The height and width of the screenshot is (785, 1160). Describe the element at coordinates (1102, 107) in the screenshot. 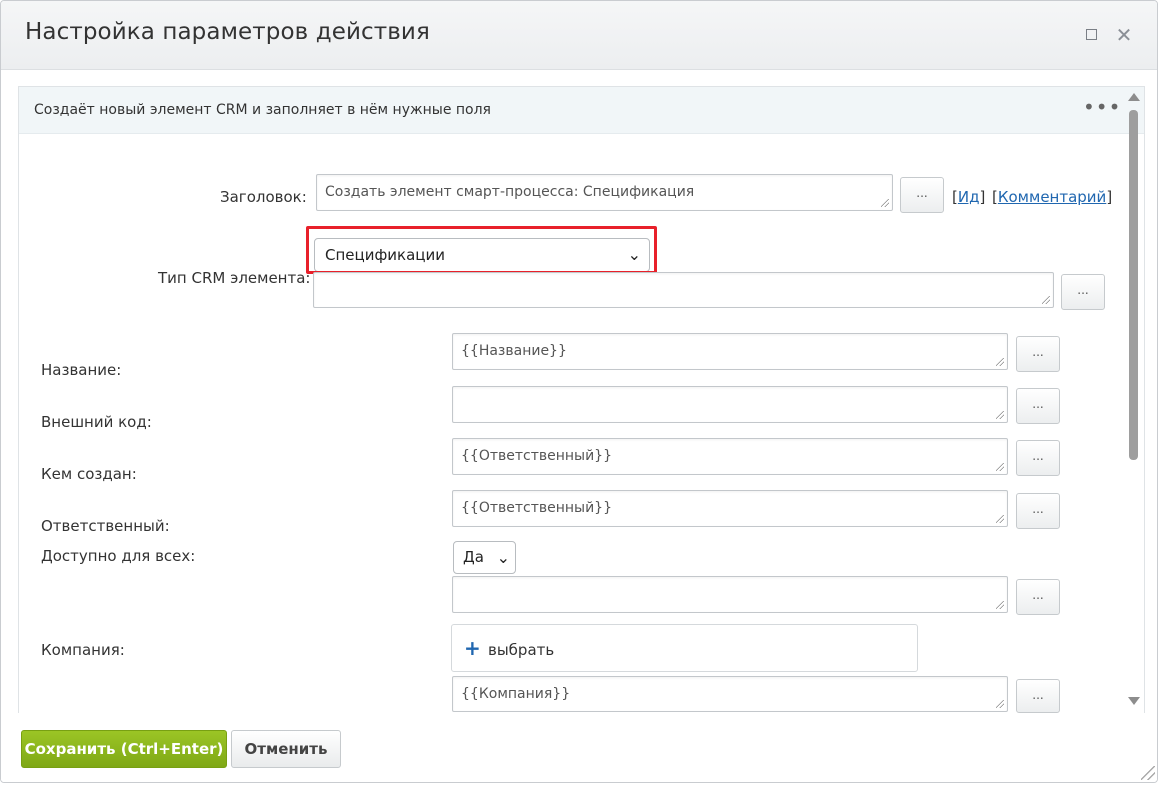

I see `more-menu-icon: •••` at that location.